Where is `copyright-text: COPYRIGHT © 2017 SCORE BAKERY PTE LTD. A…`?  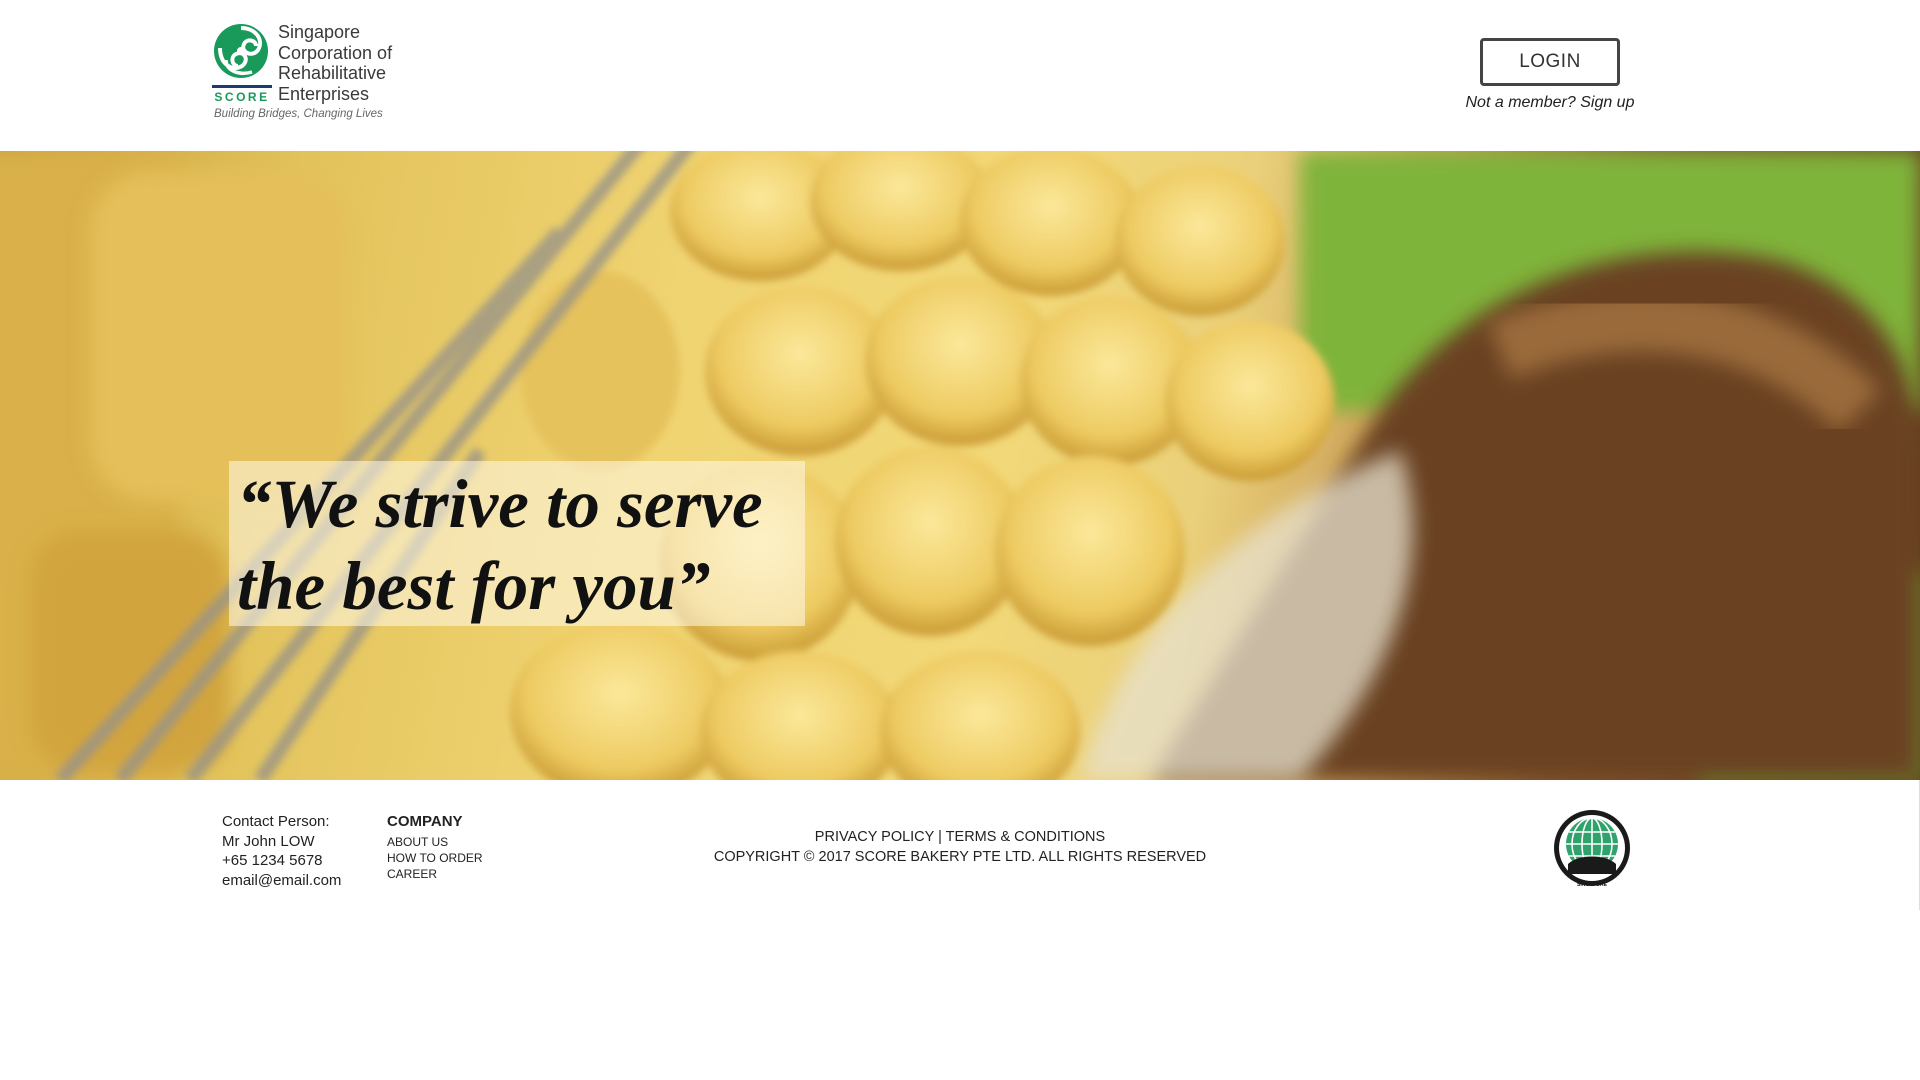 copyright-text: COPYRIGHT © 2017 SCORE BAKERY PTE LTD. A… is located at coordinates (960, 856).